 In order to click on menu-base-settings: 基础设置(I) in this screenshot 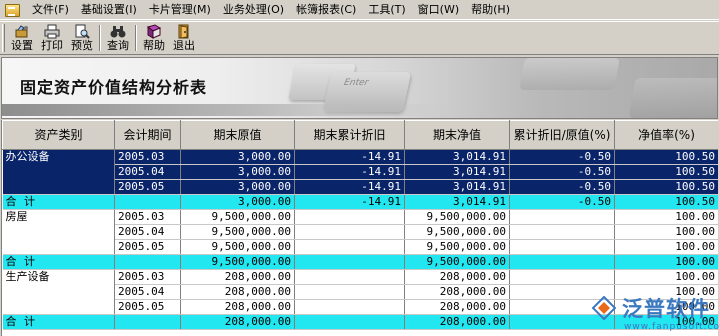, I will do `click(109, 10)`.